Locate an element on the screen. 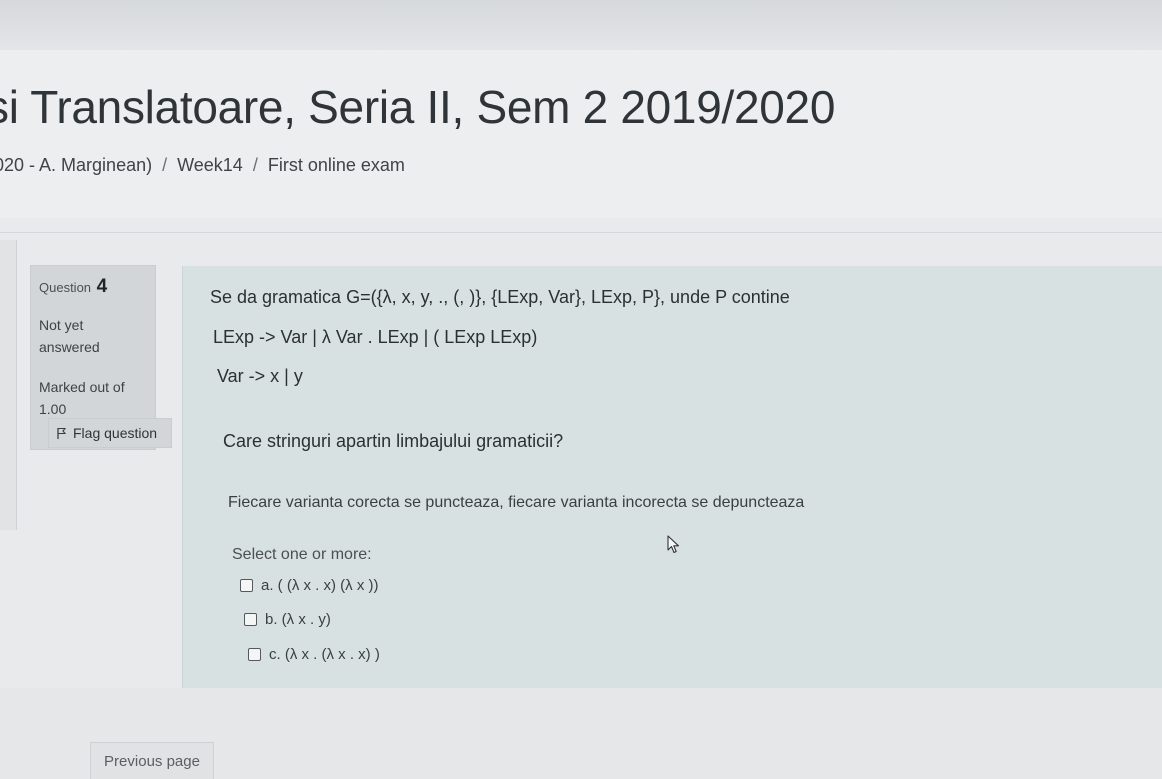 This screenshot has height=779, width=1162. mark-line2: 1.00 is located at coordinates (53, 409).